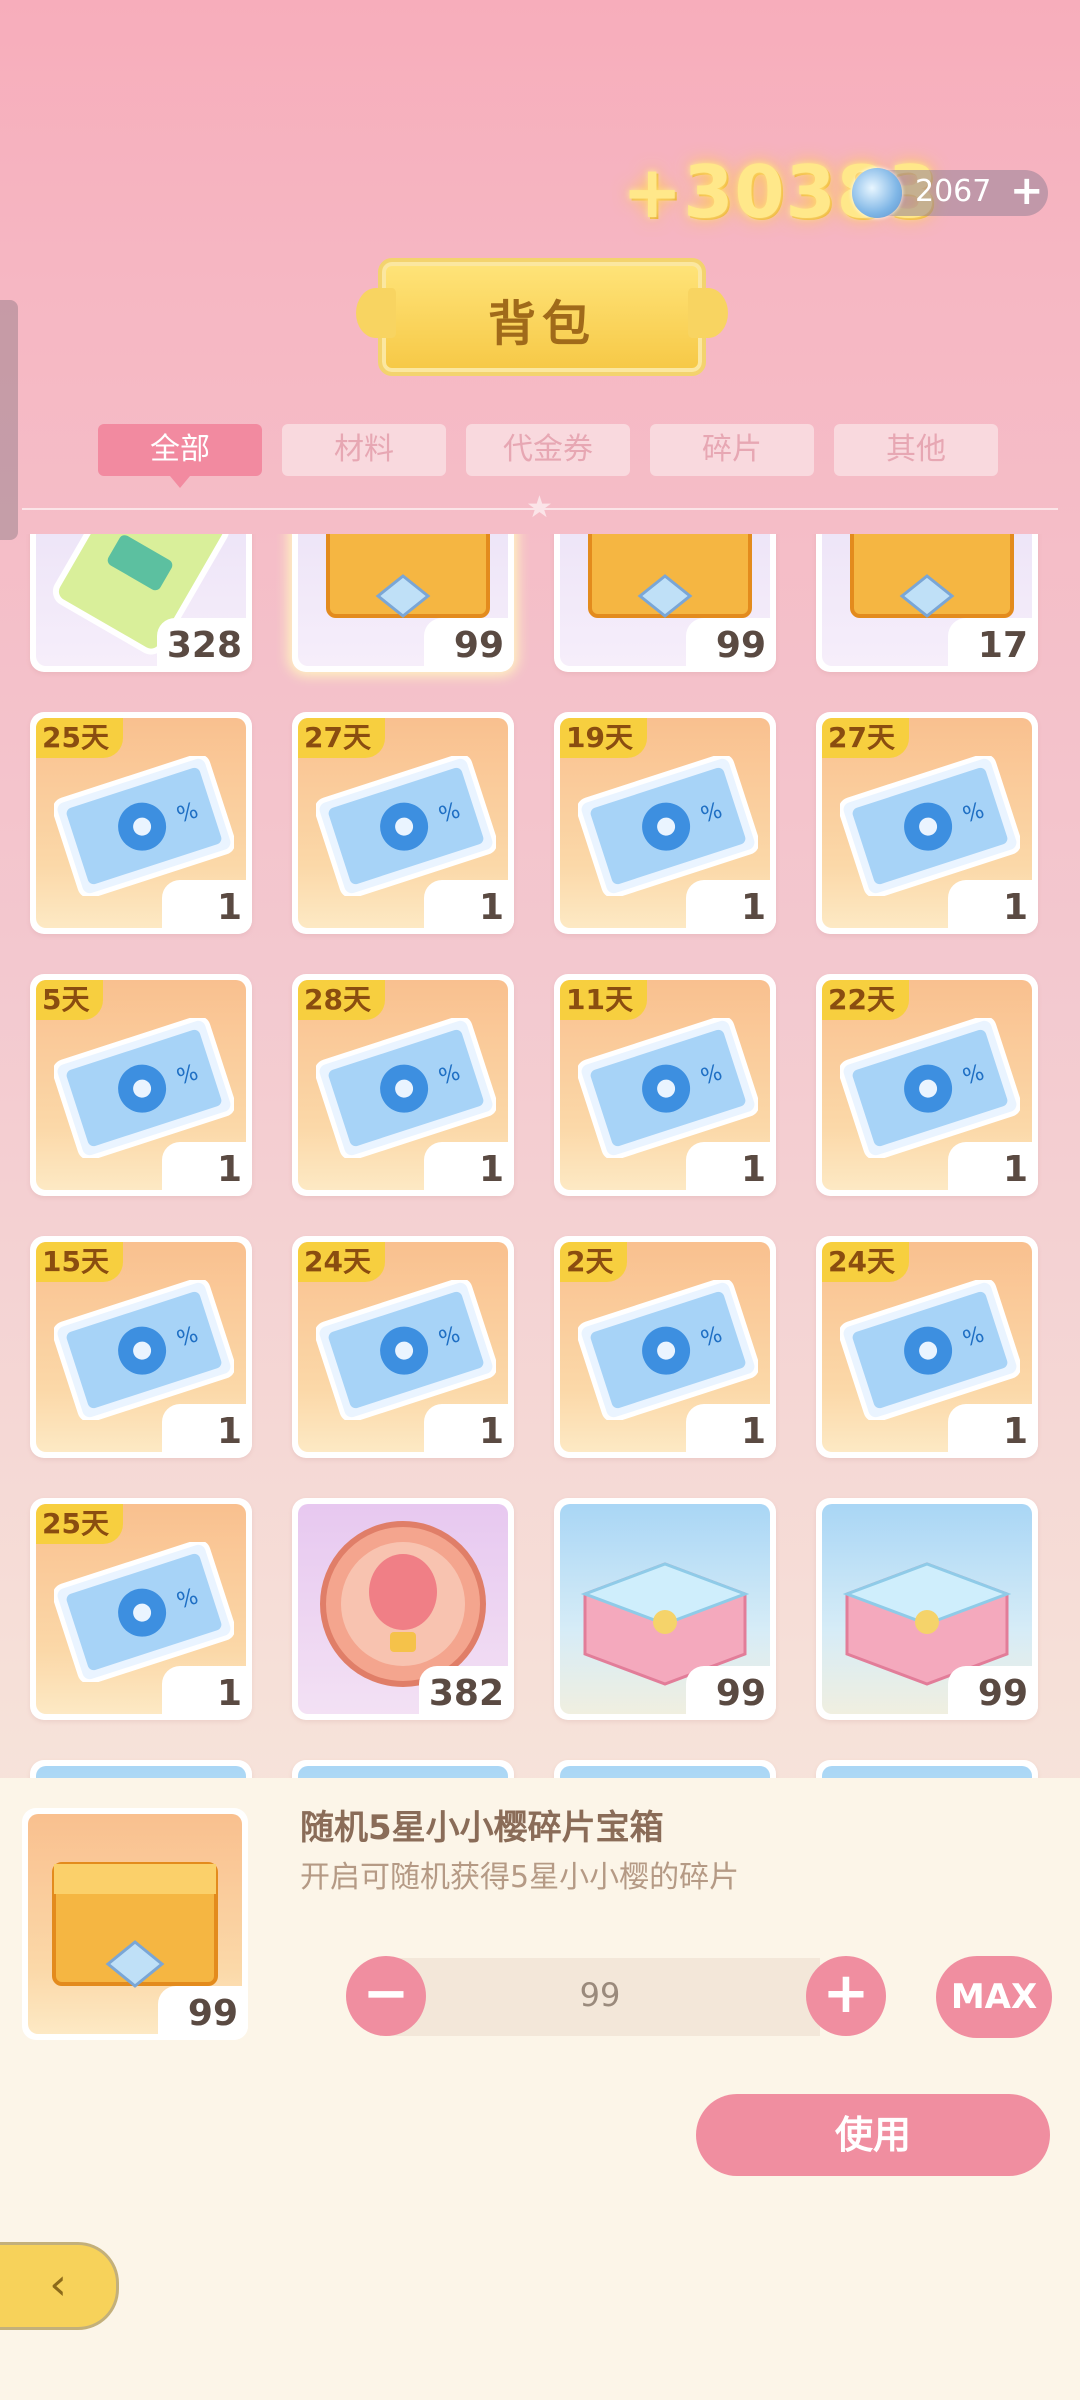  I want to click on inventory-item: 382, so click(403, 1609).